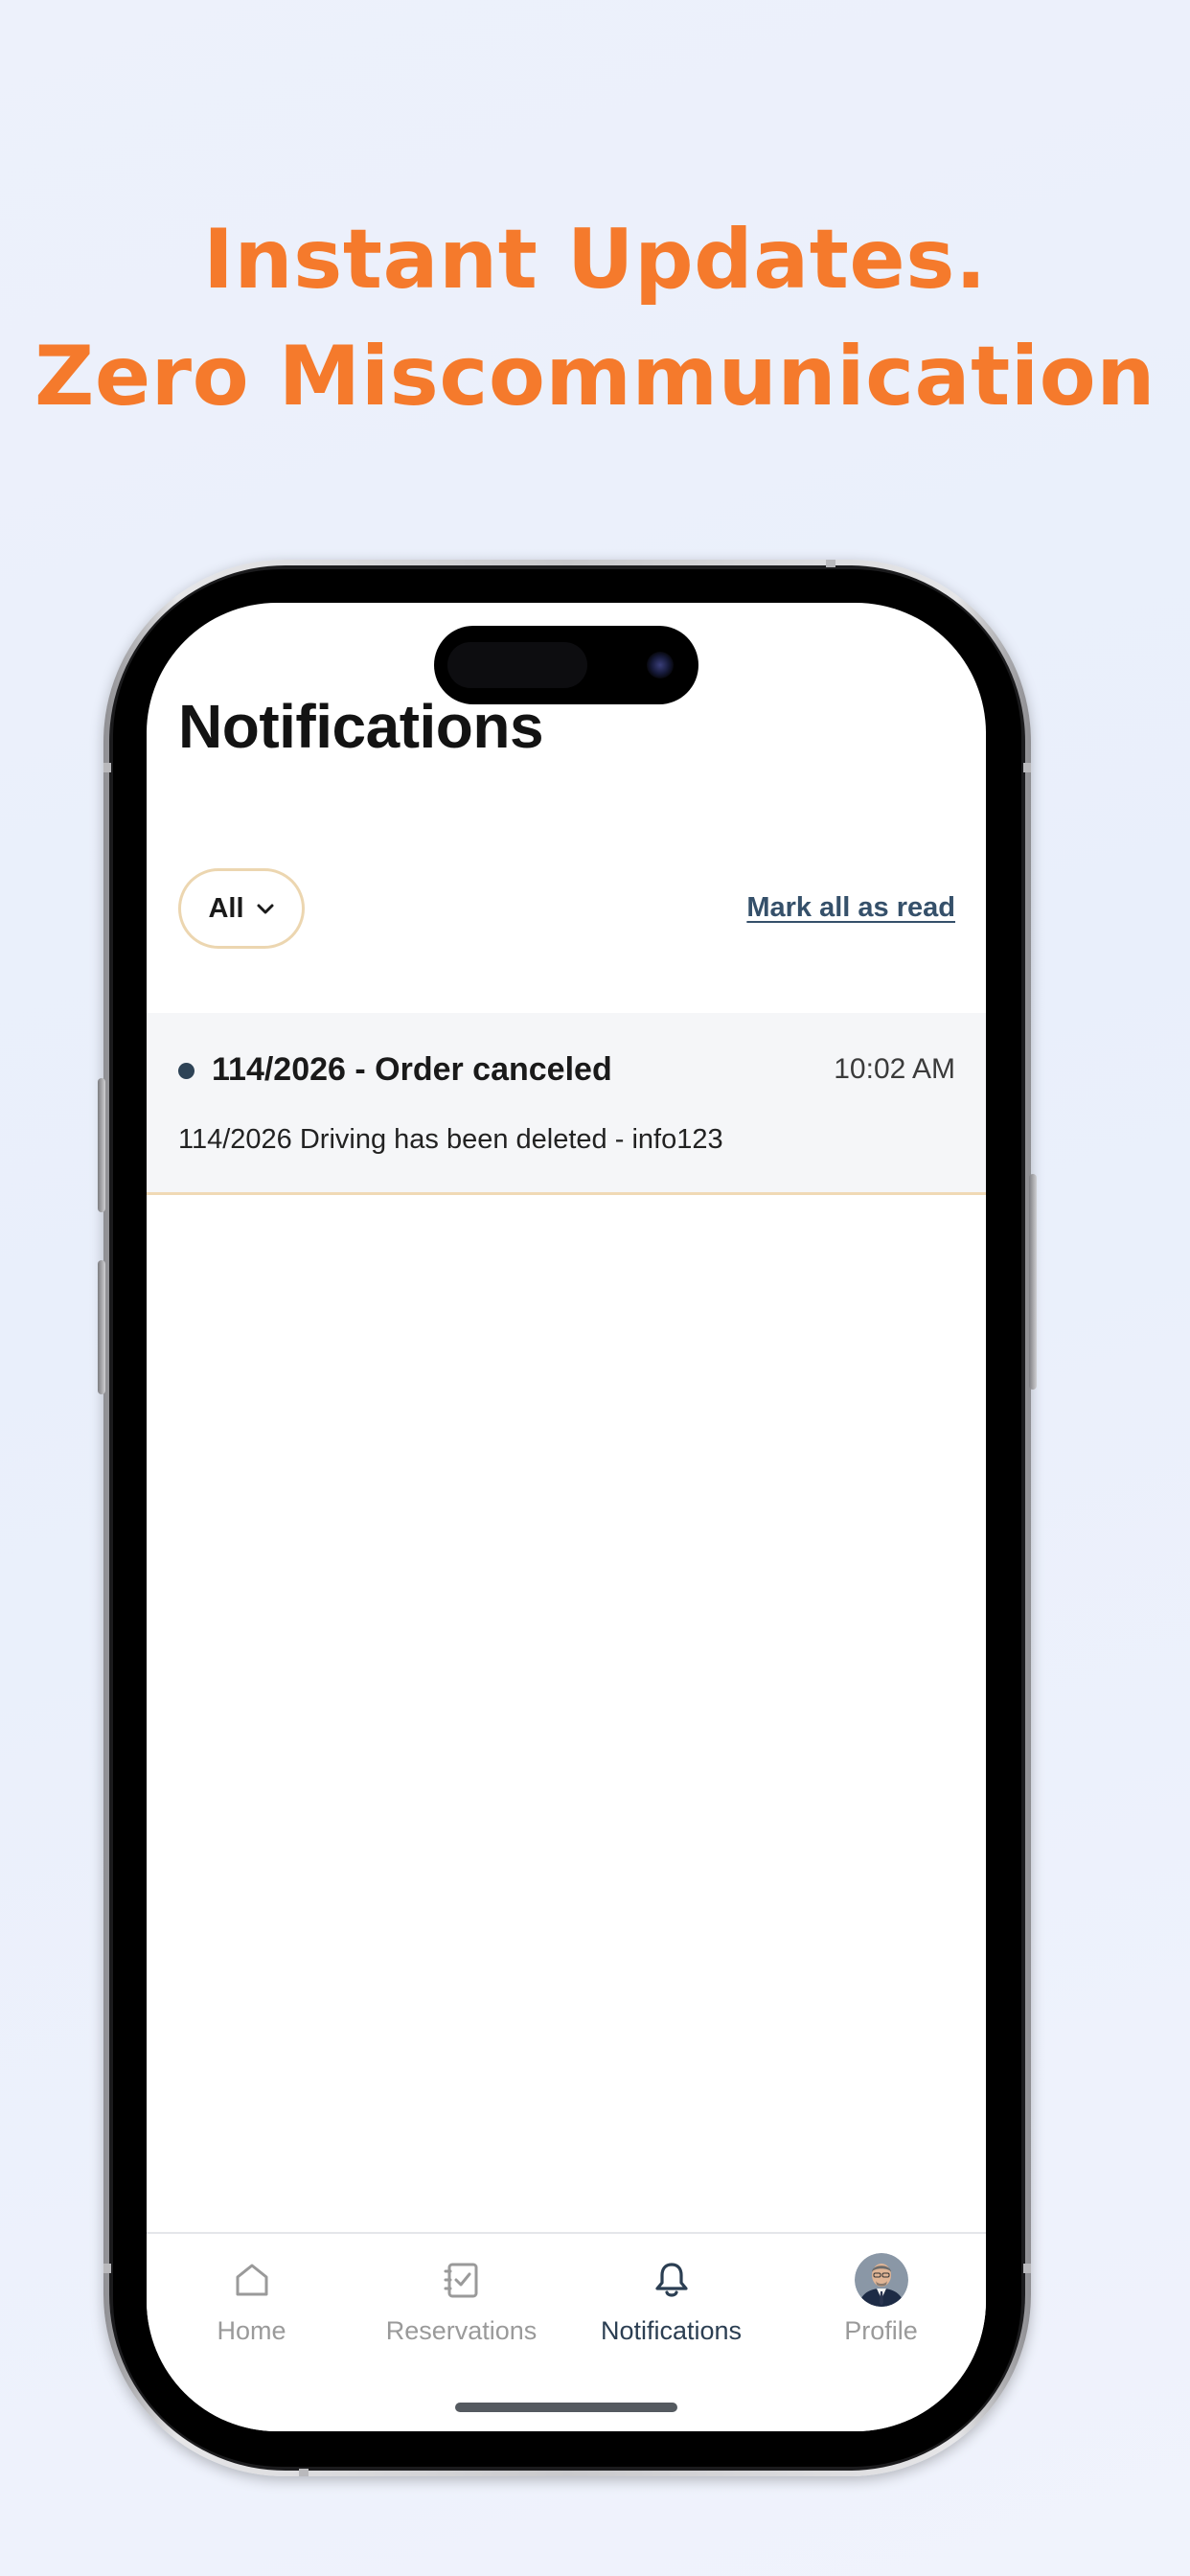 Image resolution: width=1190 pixels, height=2576 pixels. I want to click on tab-profile: Profile, so click(881, 2305).